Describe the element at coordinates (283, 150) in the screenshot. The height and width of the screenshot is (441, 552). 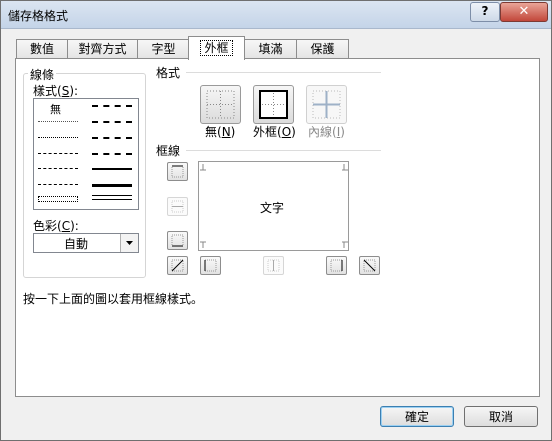
I see `border-divider` at that location.